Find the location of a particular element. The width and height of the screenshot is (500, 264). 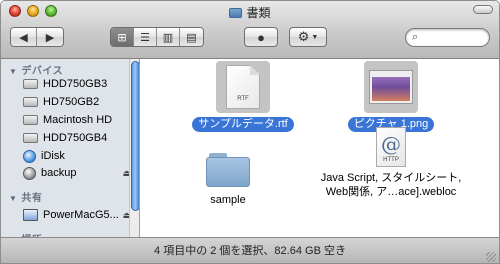

file-name-line: Web関係, ア…ace].webloc is located at coordinates (391, 192).